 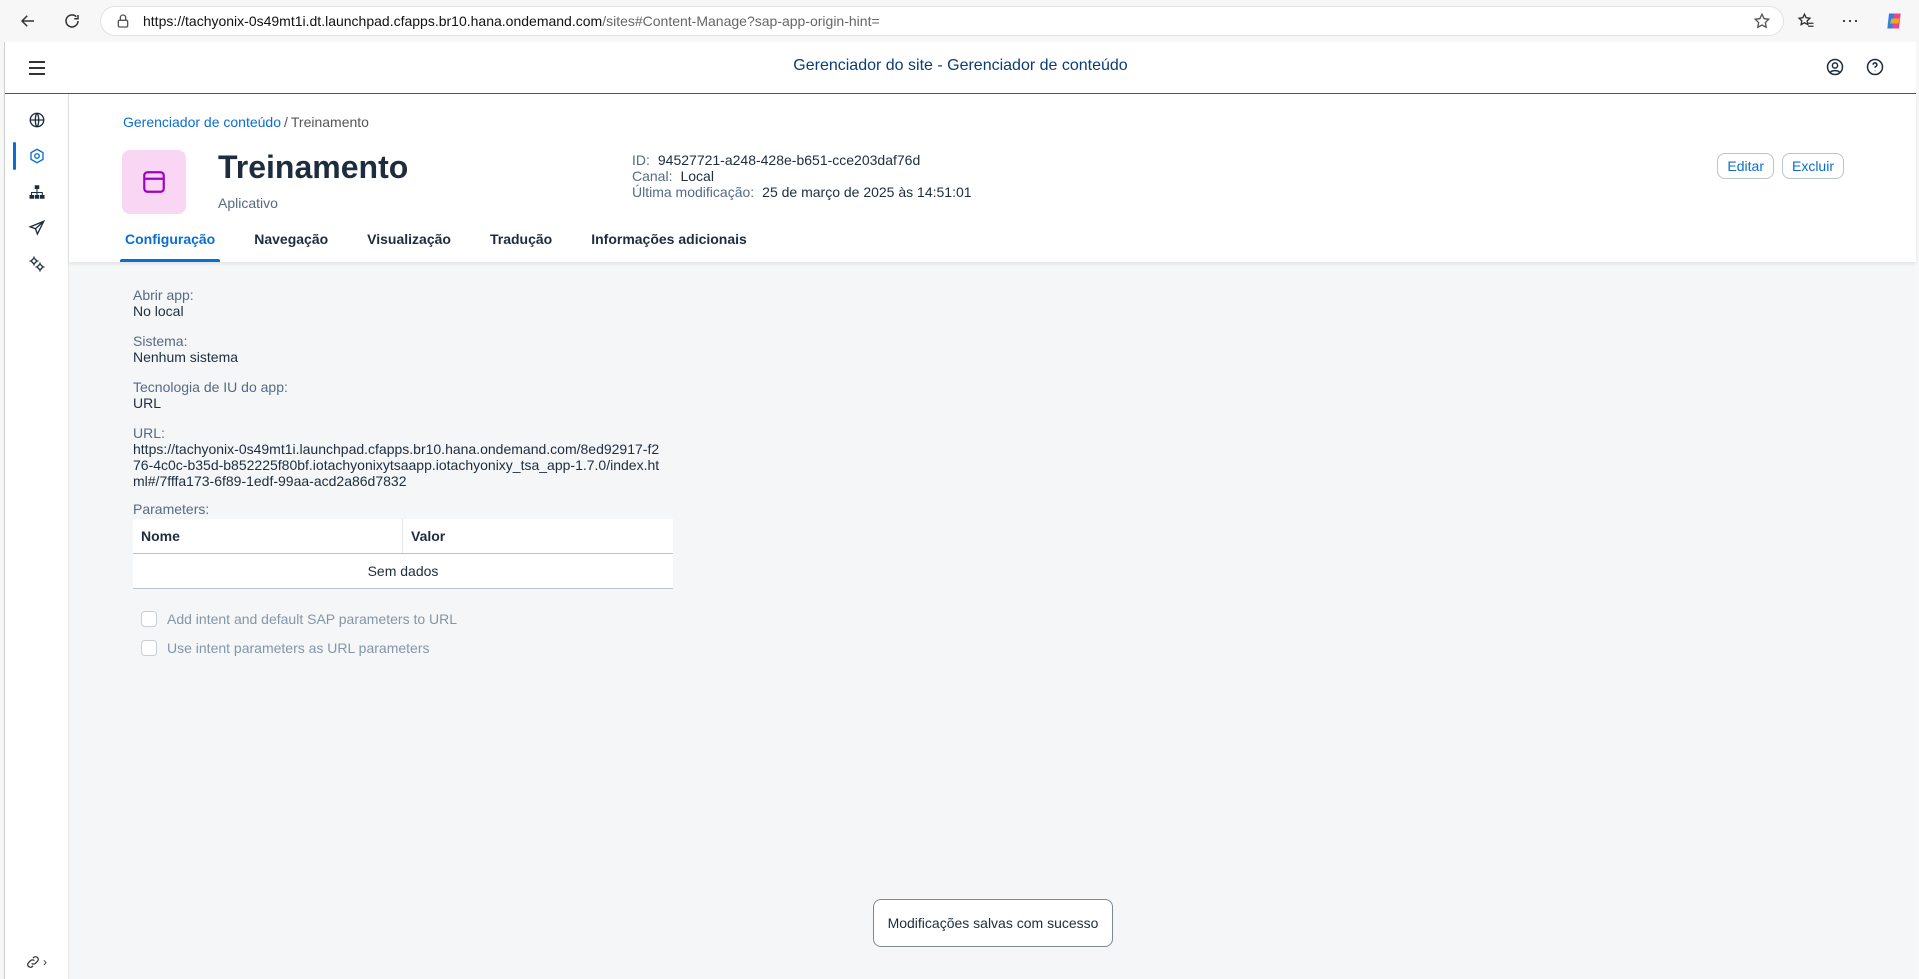 What do you see at coordinates (993, 923) in the screenshot?
I see `success-toast: Modificações salvas com sucesso` at bounding box center [993, 923].